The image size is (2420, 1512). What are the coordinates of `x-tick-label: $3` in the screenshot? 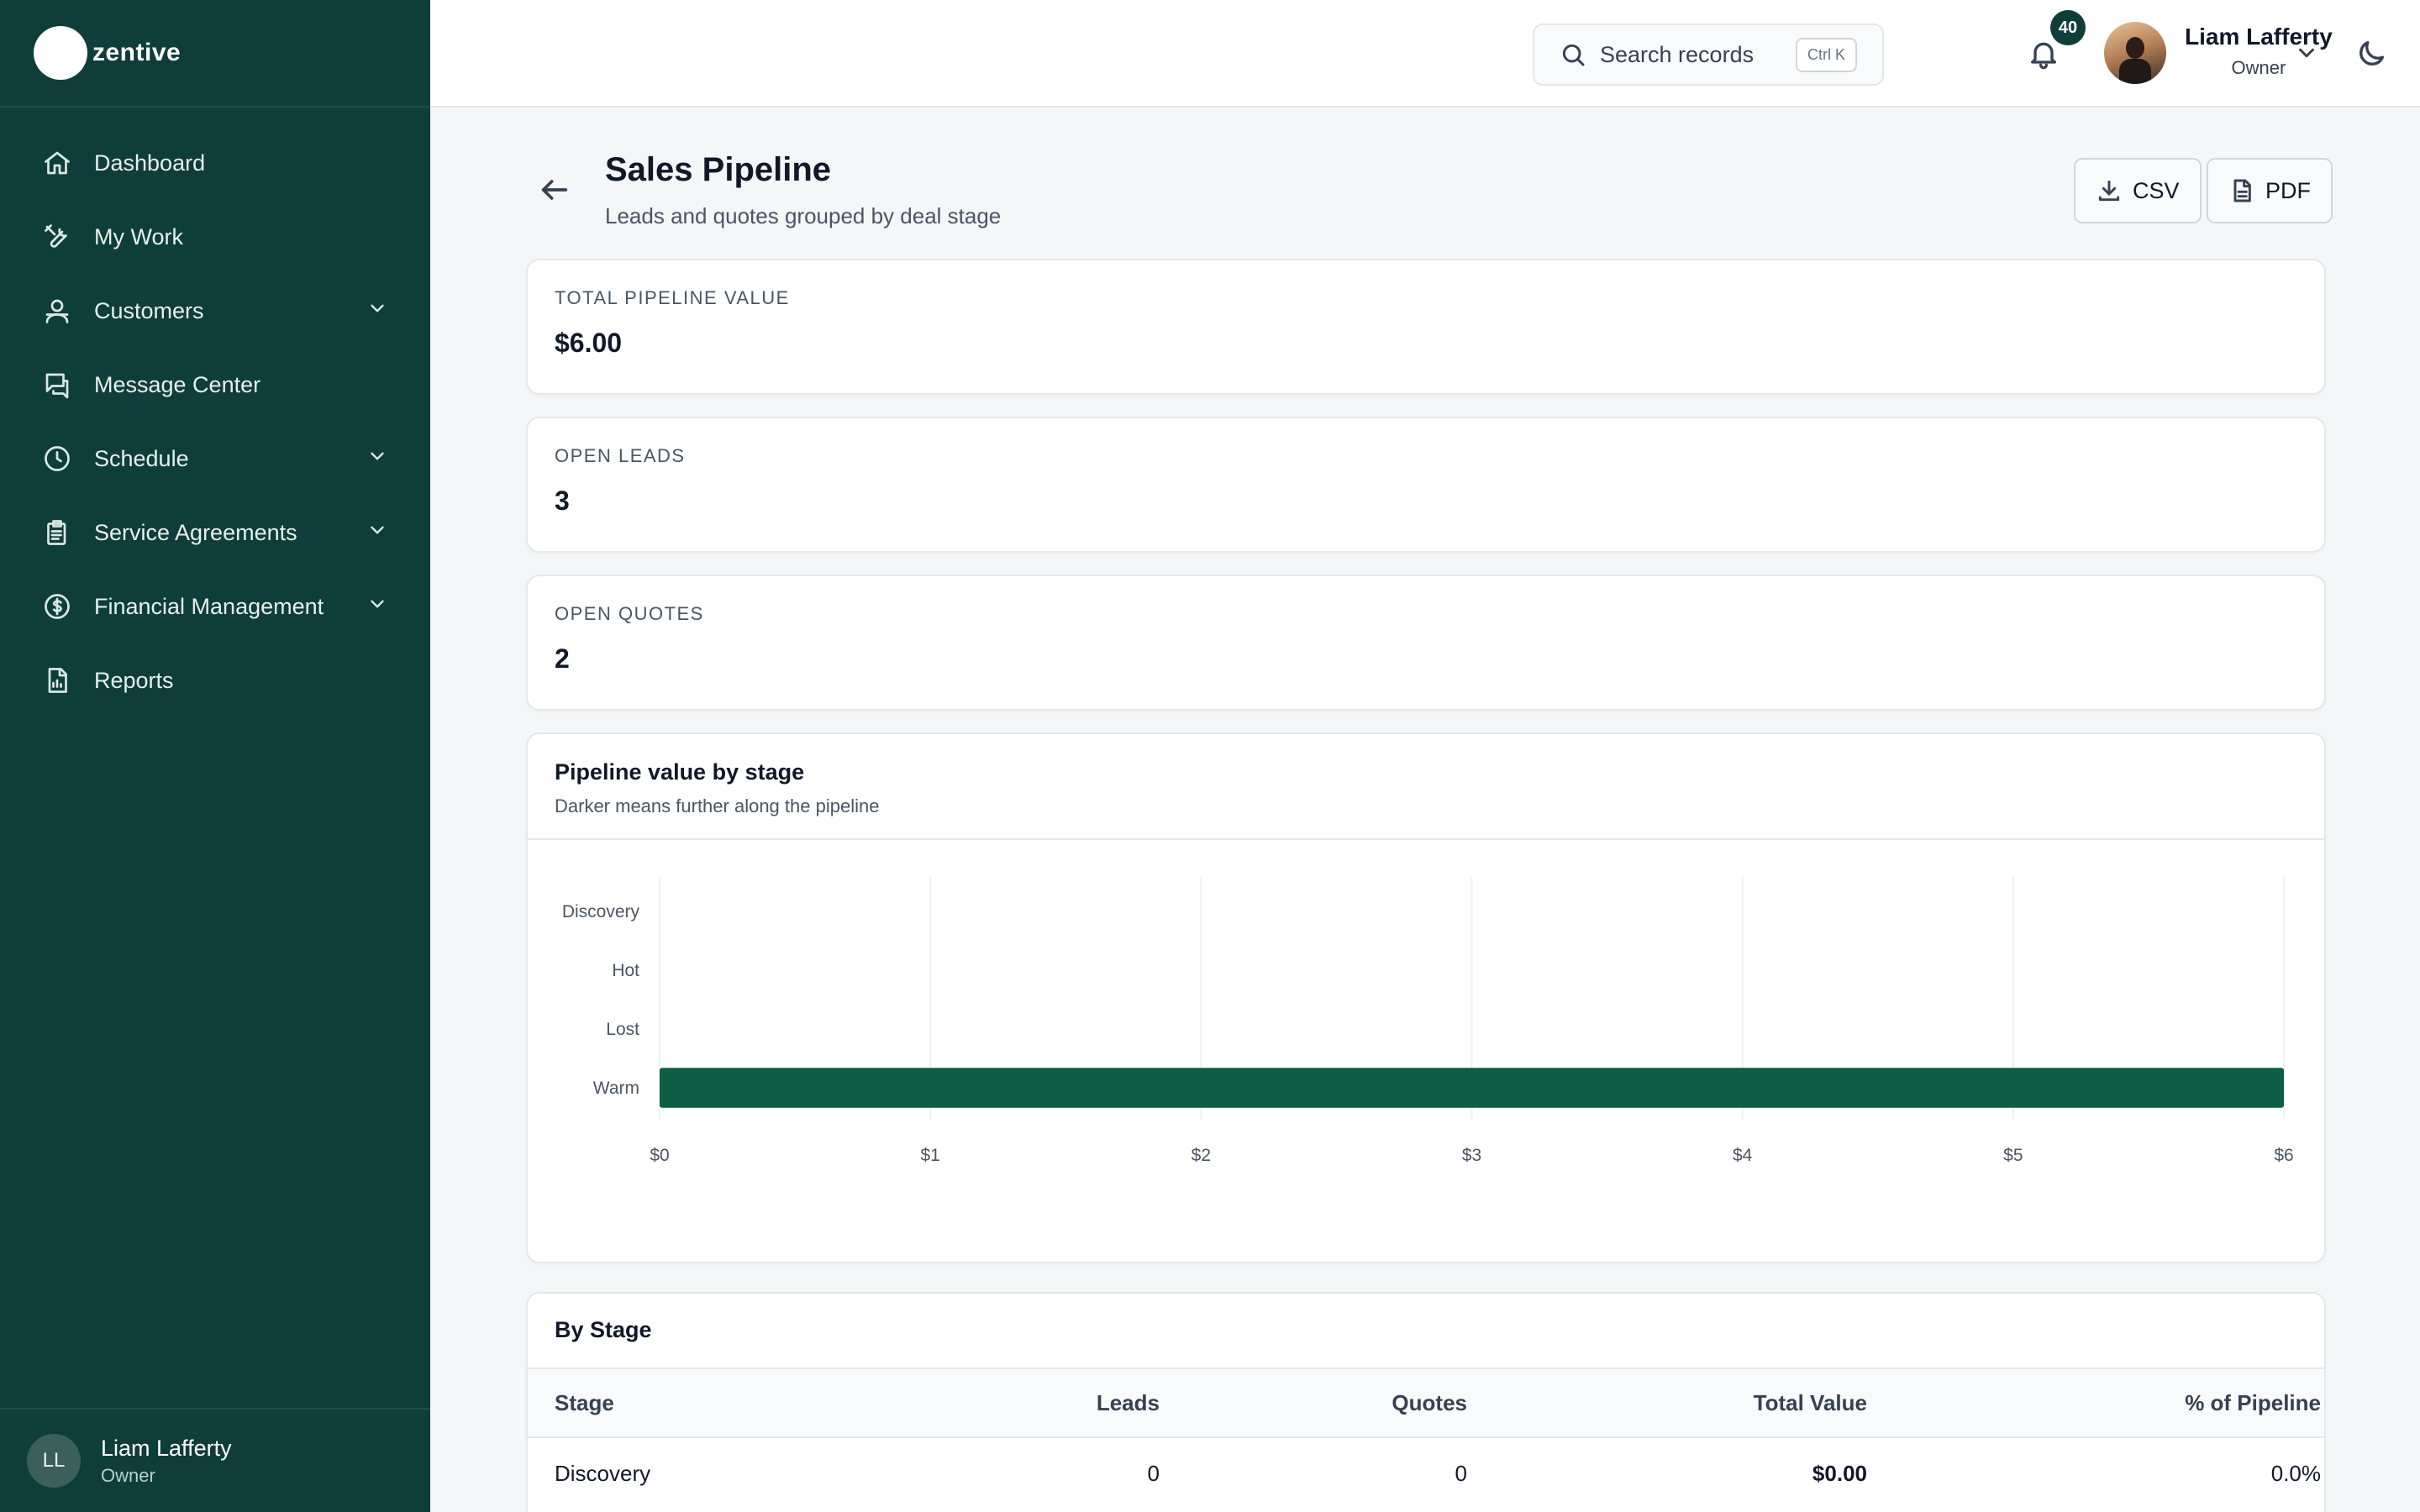 It's located at (1471, 1155).